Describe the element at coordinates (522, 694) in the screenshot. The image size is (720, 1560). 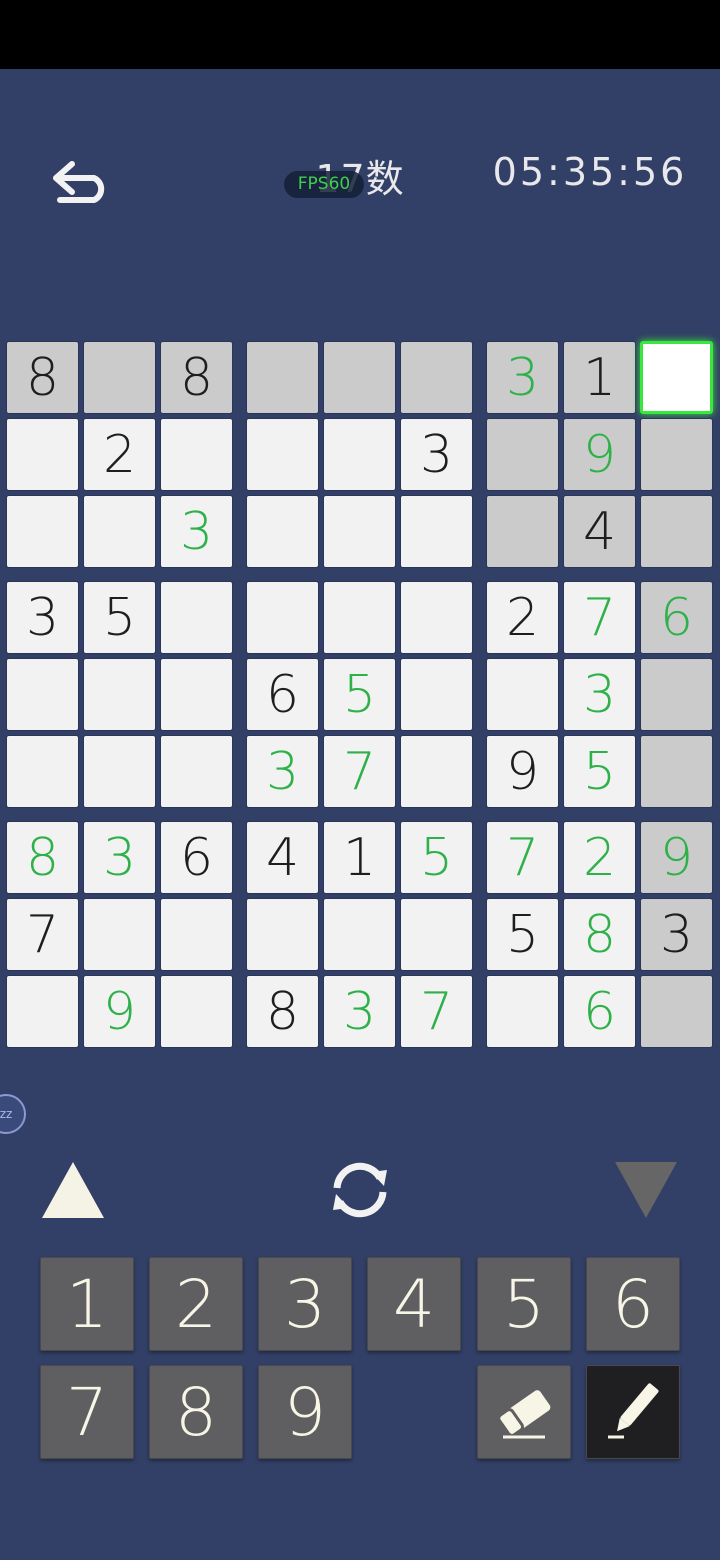
I see `cell-r5c7` at that location.